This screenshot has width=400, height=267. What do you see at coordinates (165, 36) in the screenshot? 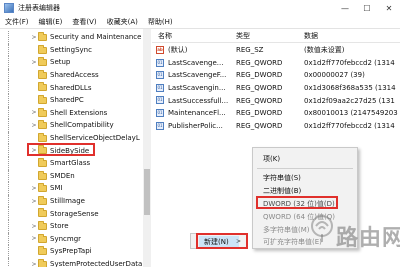
I see `column-name-header: 名称` at bounding box center [165, 36].